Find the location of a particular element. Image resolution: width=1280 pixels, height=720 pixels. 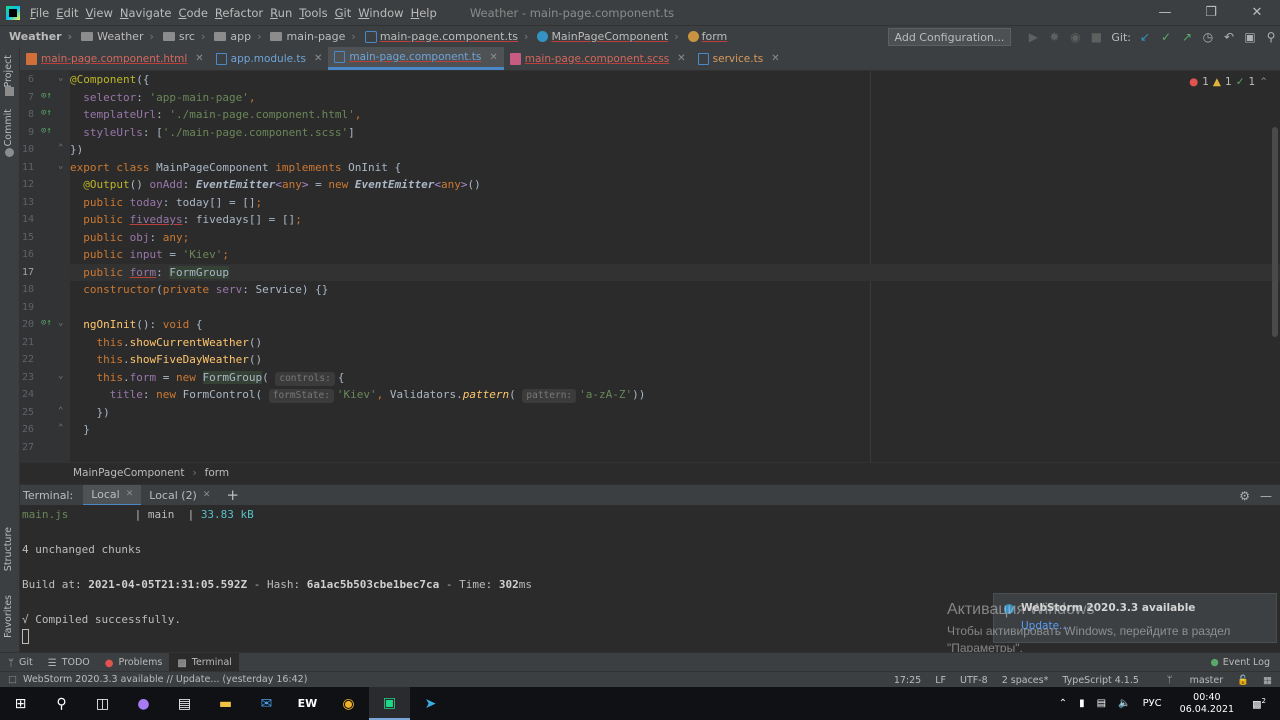

project-structure-icon: ▣ is located at coordinates (1250, 37).